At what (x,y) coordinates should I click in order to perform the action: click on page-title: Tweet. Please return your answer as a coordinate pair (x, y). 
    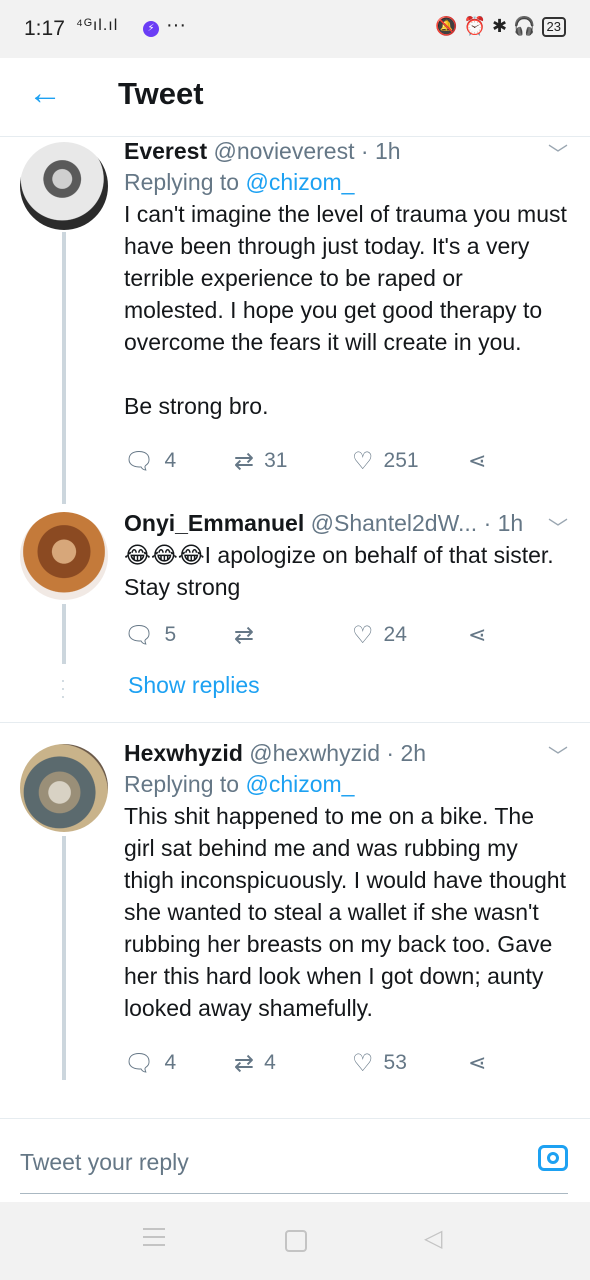
    Looking at the image, I should click on (161, 93).